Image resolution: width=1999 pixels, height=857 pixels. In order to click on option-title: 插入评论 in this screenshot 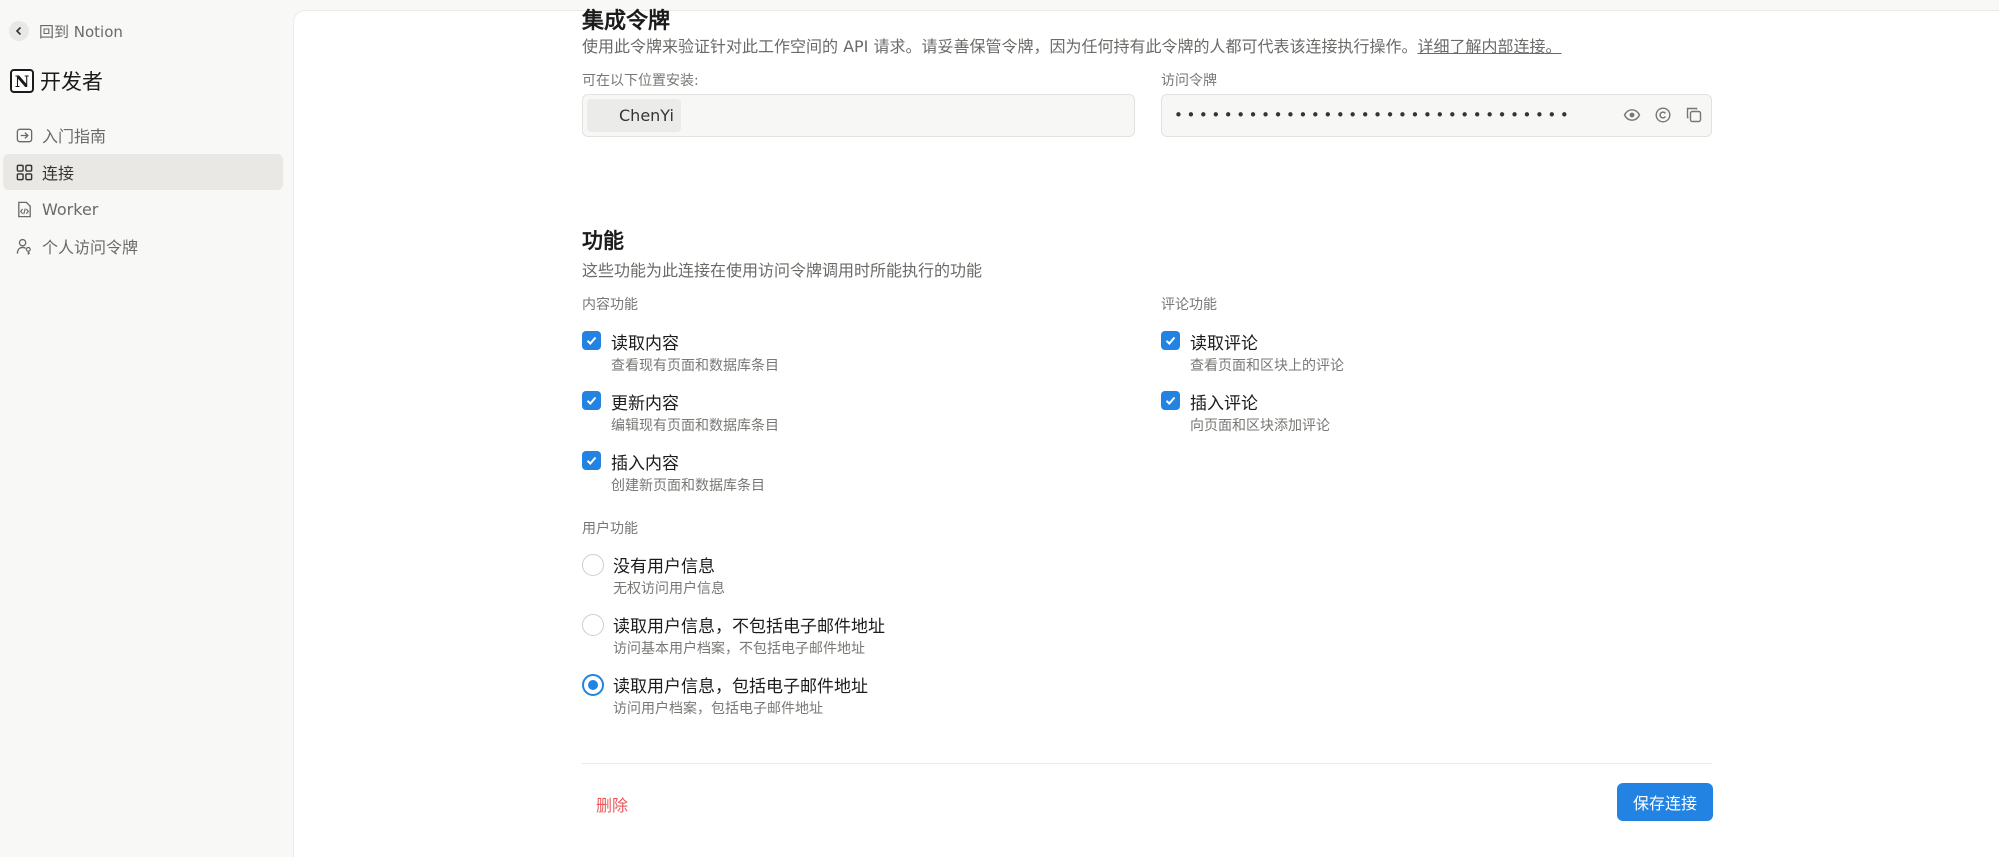, I will do `click(1224, 404)`.